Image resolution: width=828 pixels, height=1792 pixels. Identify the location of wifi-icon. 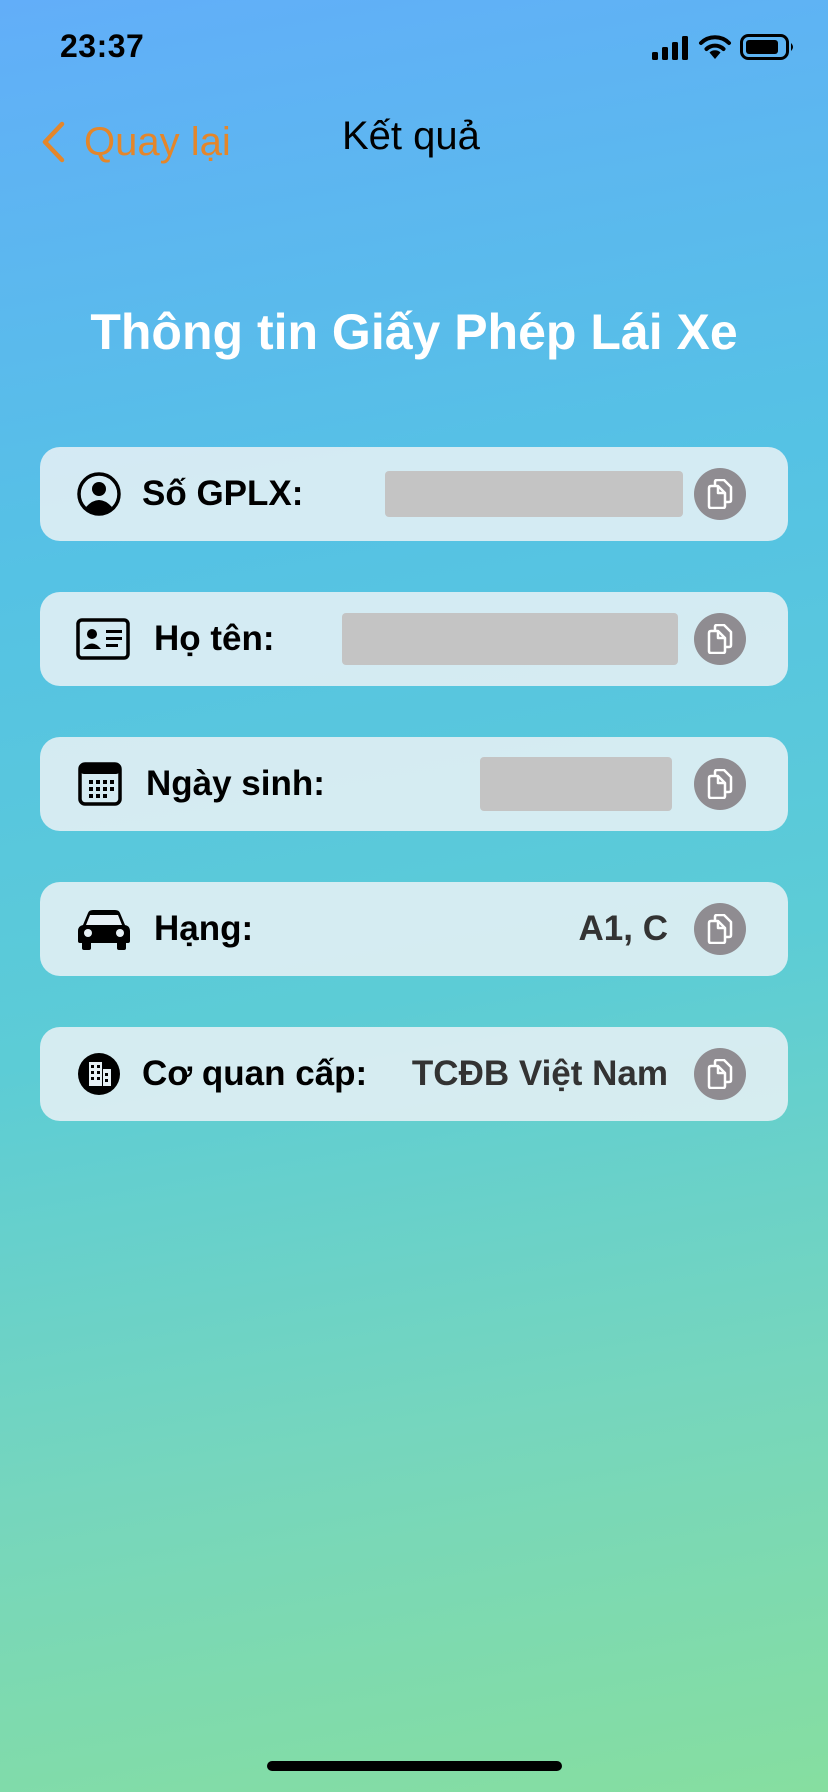
(715, 47).